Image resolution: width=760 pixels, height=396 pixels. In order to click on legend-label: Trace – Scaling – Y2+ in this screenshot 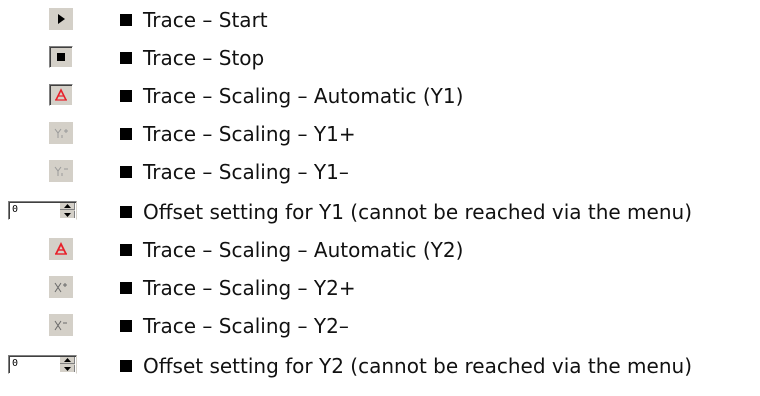, I will do `click(249, 288)`.